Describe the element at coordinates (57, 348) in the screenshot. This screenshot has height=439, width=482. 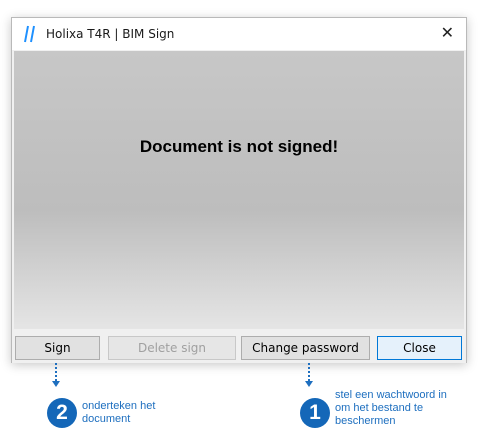
I see `sign-button: Sign` at that location.